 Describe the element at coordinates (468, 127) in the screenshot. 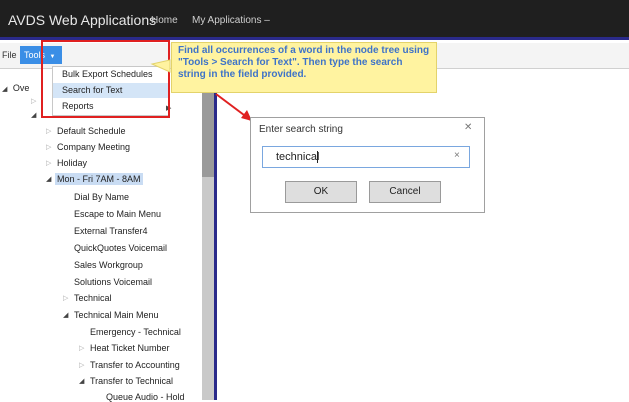

I see `close-icon: ✕` at that location.